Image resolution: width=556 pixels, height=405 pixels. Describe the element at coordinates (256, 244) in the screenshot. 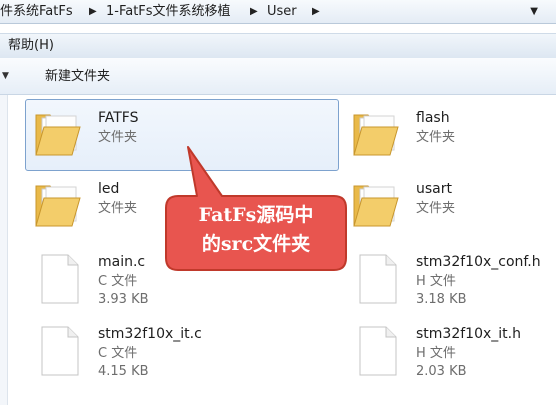

I see `callout-line: 的src文件夹` at that location.